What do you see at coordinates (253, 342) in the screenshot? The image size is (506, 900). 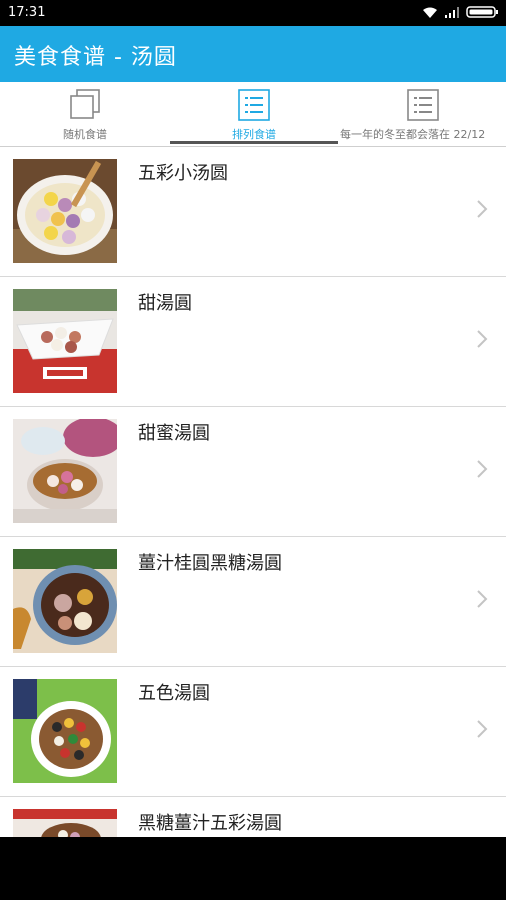 I see `list-item: 甜湯圓` at bounding box center [253, 342].